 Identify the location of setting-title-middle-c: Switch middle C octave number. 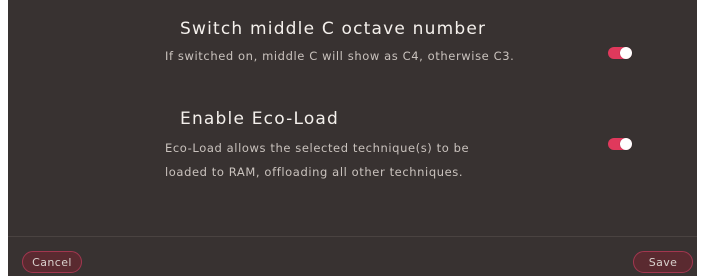
(333, 29).